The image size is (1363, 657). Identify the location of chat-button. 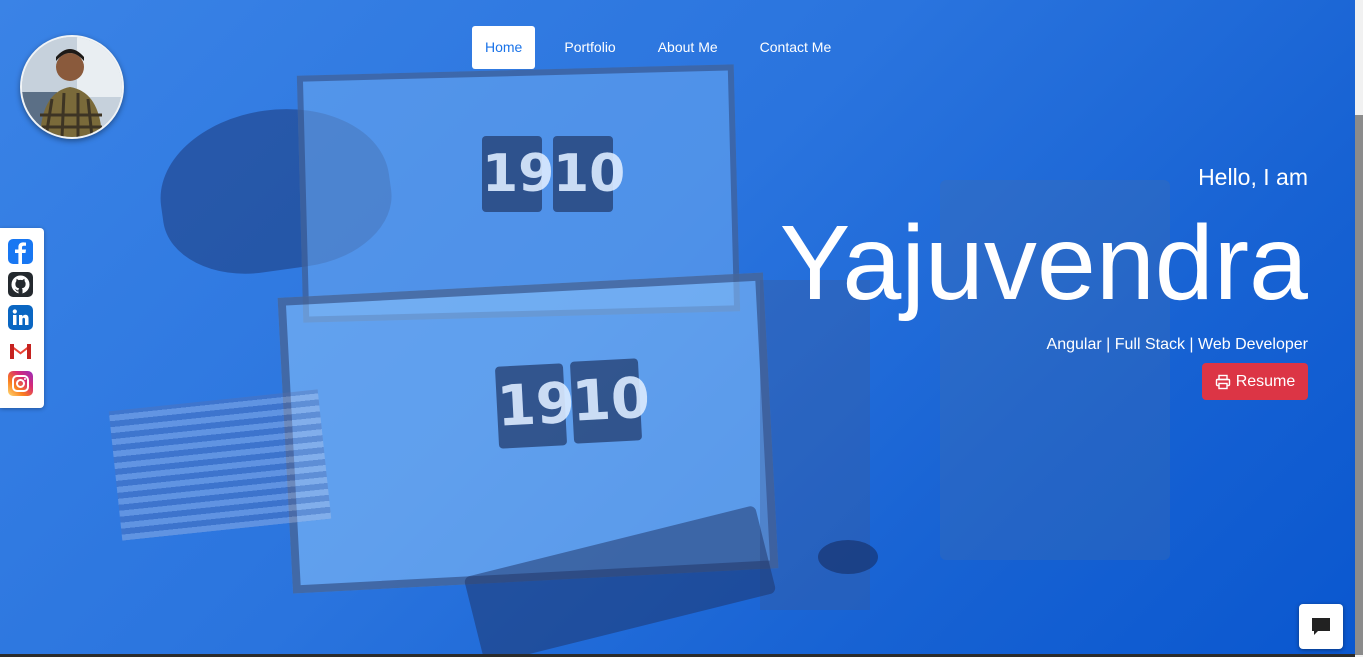
(1321, 626).